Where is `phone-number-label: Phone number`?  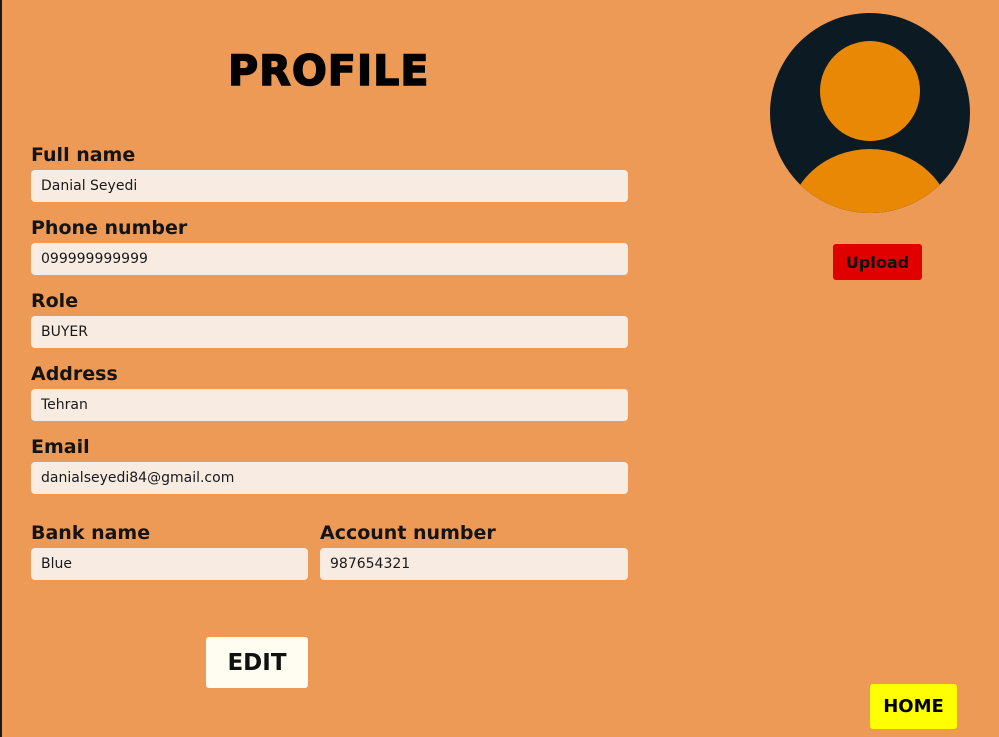 phone-number-label: Phone number is located at coordinates (109, 228).